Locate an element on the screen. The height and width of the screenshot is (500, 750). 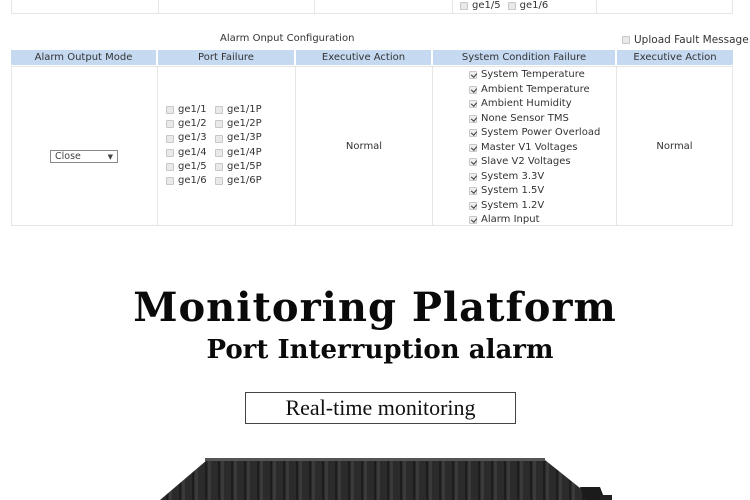
condition-option: Ambient Humidity is located at coordinates (534, 104).